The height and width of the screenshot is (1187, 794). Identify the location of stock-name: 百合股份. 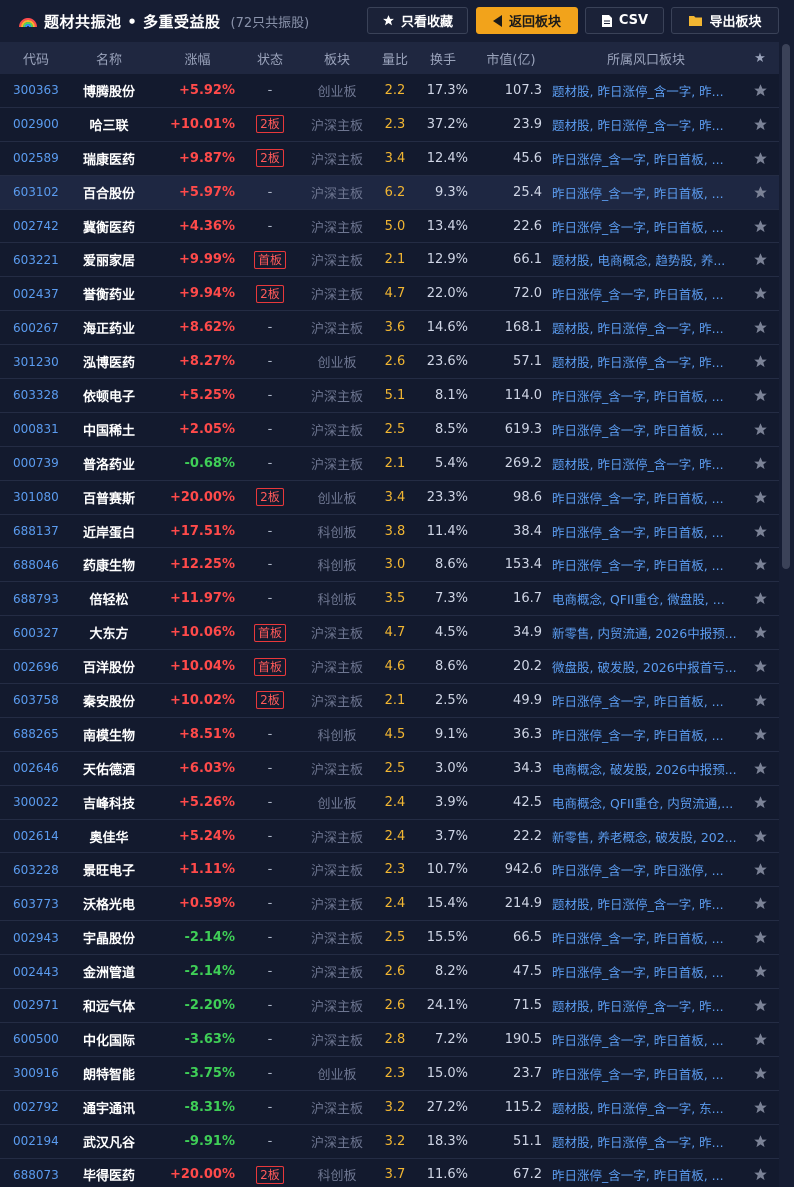
(109, 192).